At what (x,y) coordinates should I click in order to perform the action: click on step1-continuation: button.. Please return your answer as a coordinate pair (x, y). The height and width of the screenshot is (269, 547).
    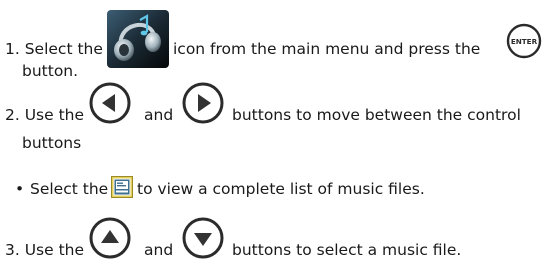
    Looking at the image, I should click on (50, 71).